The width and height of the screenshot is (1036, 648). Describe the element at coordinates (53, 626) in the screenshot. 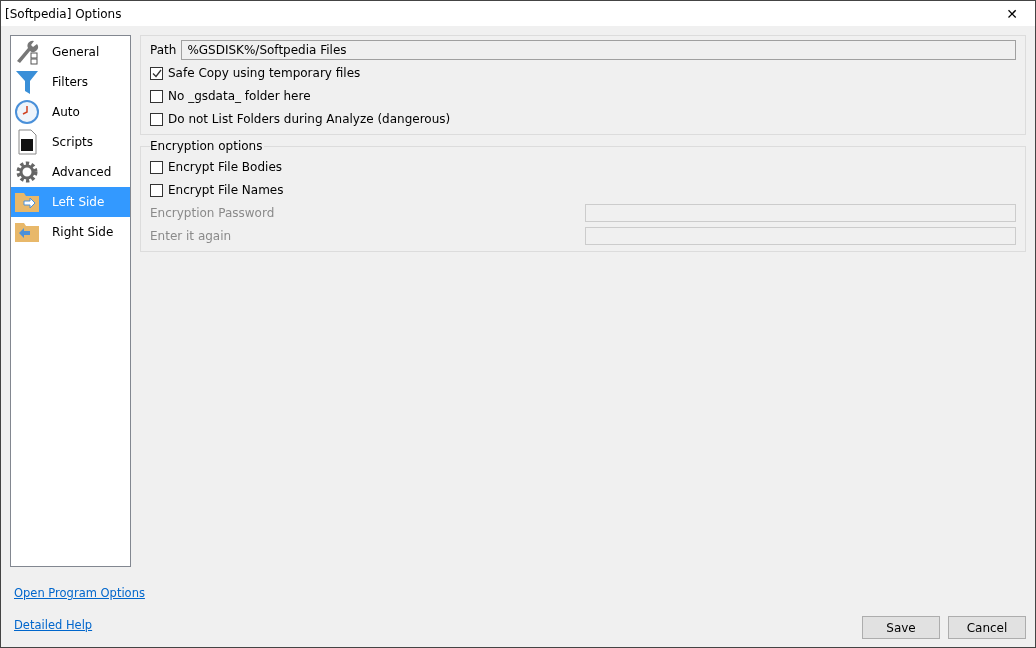

I see `link: Detailed Help` at that location.